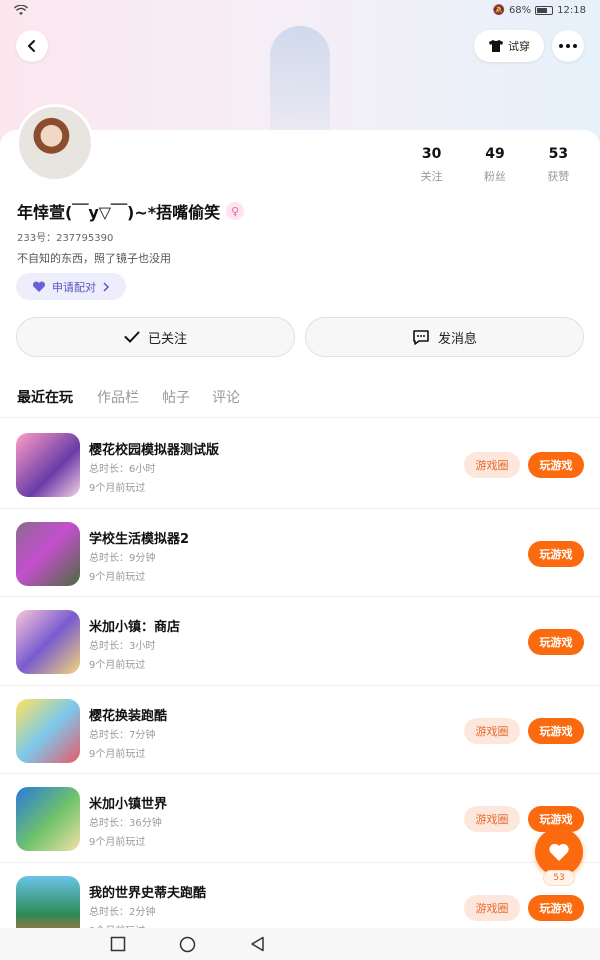 This screenshot has width=600, height=960. What do you see at coordinates (431, 154) in the screenshot?
I see `stat-number: 30` at bounding box center [431, 154].